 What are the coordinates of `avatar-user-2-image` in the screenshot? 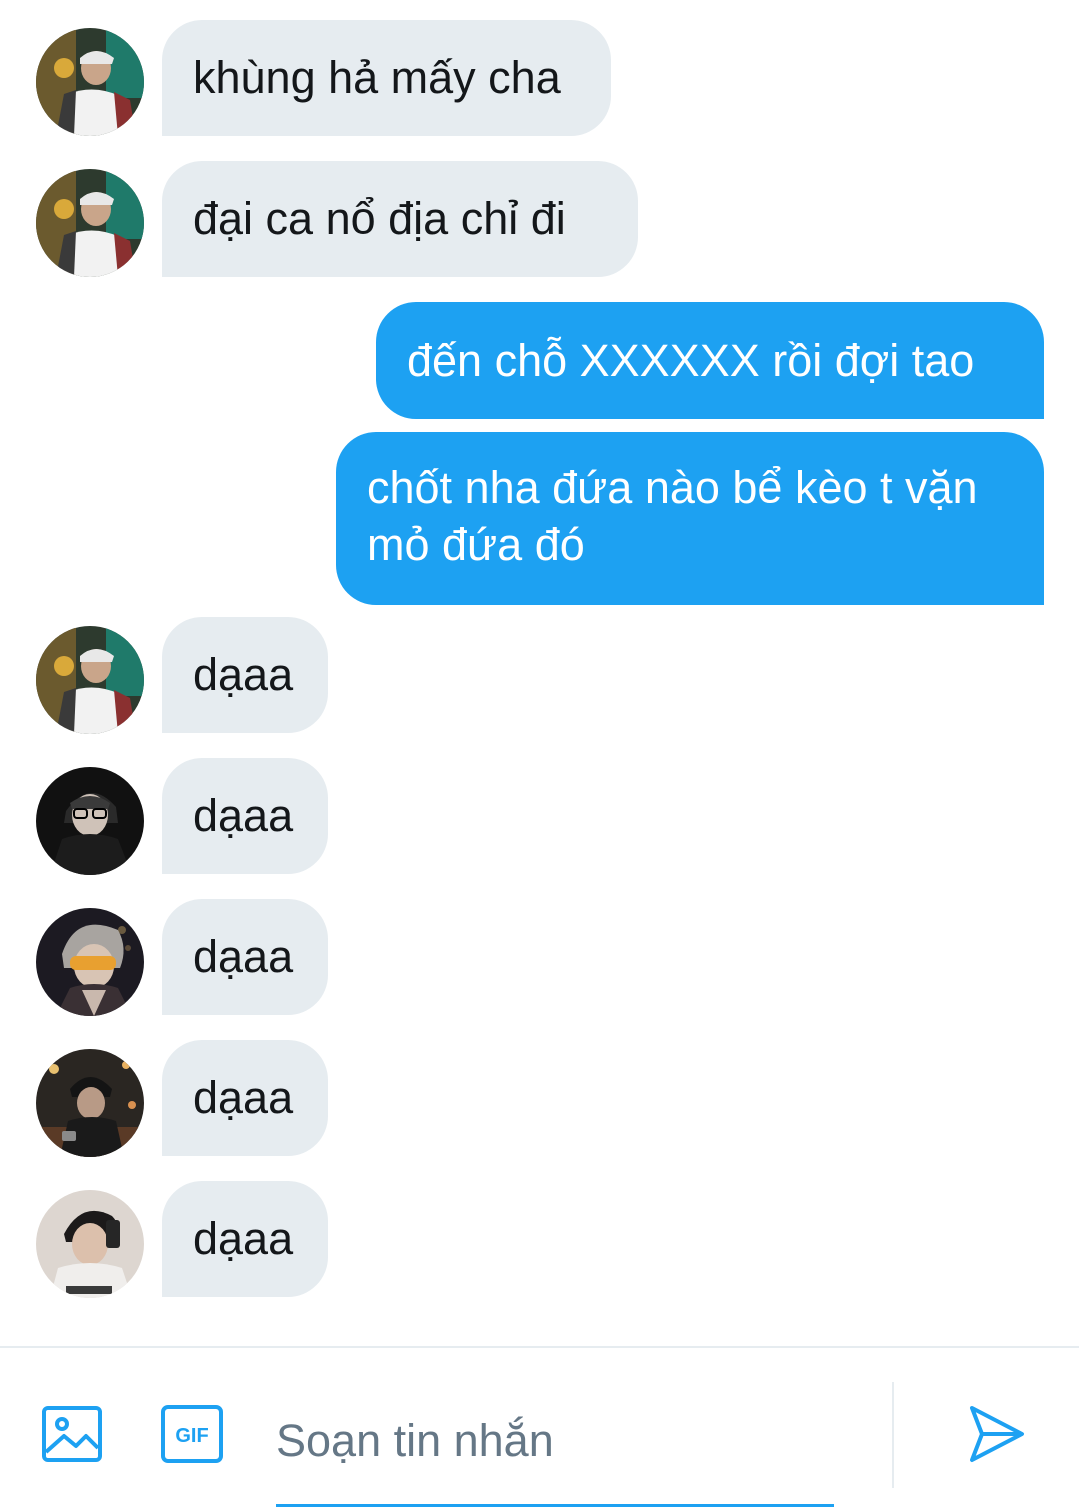 It's located at (90, 821).